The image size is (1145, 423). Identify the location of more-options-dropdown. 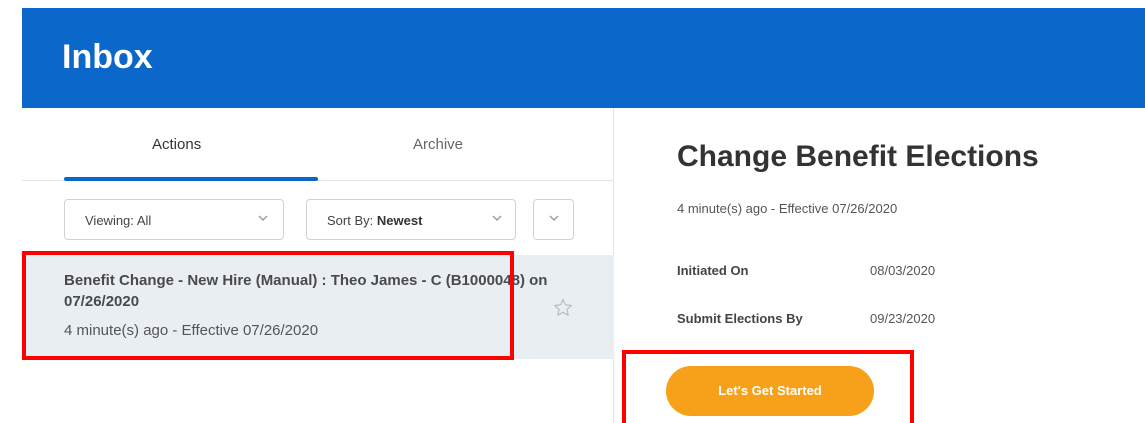
(553, 219).